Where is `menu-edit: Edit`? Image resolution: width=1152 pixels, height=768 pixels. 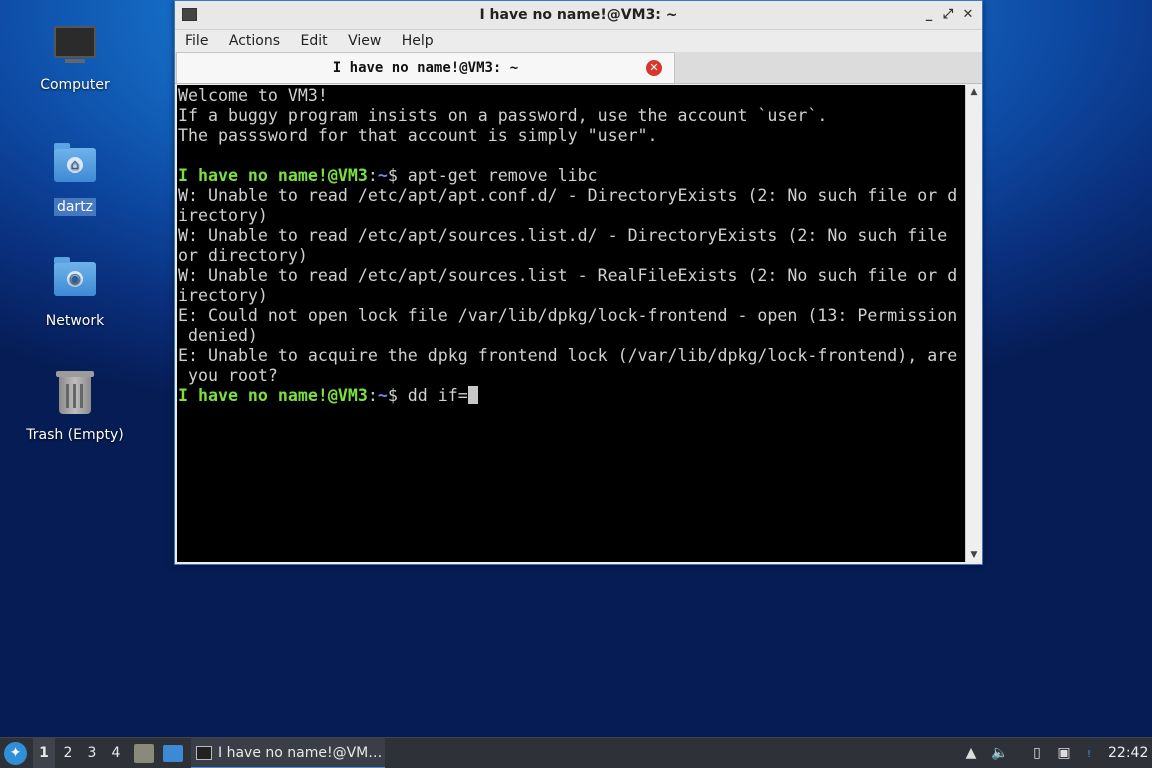 menu-edit: Edit is located at coordinates (313, 41).